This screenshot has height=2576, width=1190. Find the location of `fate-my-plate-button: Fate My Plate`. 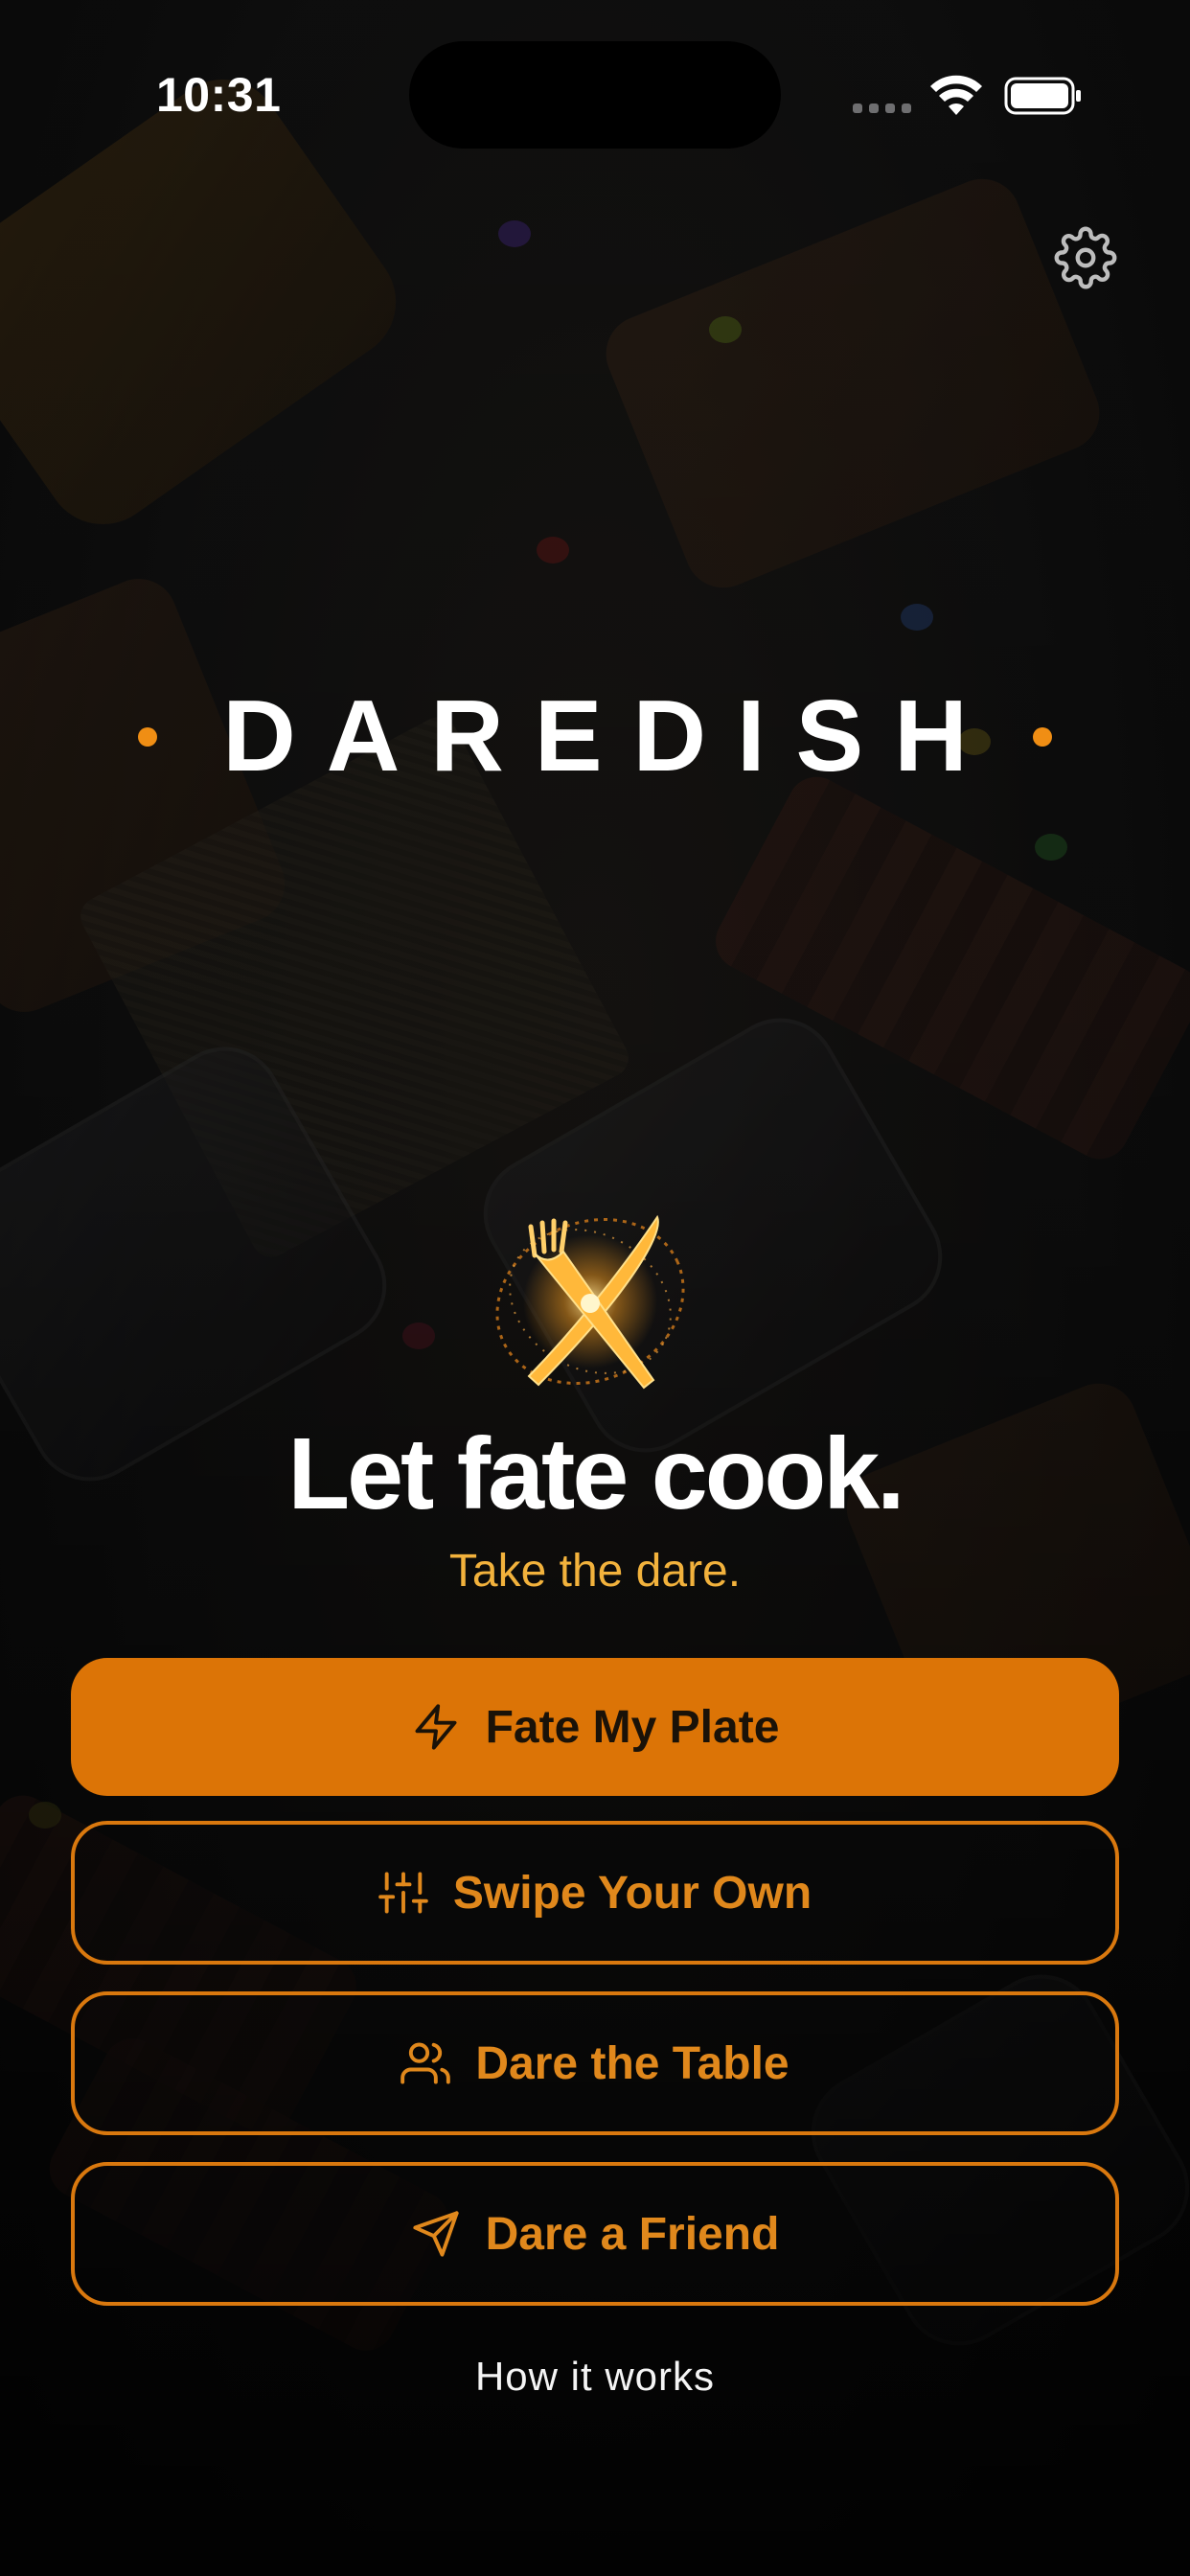

fate-my-plate-button: Fate My Plate is located at coordinates (595, 1727).